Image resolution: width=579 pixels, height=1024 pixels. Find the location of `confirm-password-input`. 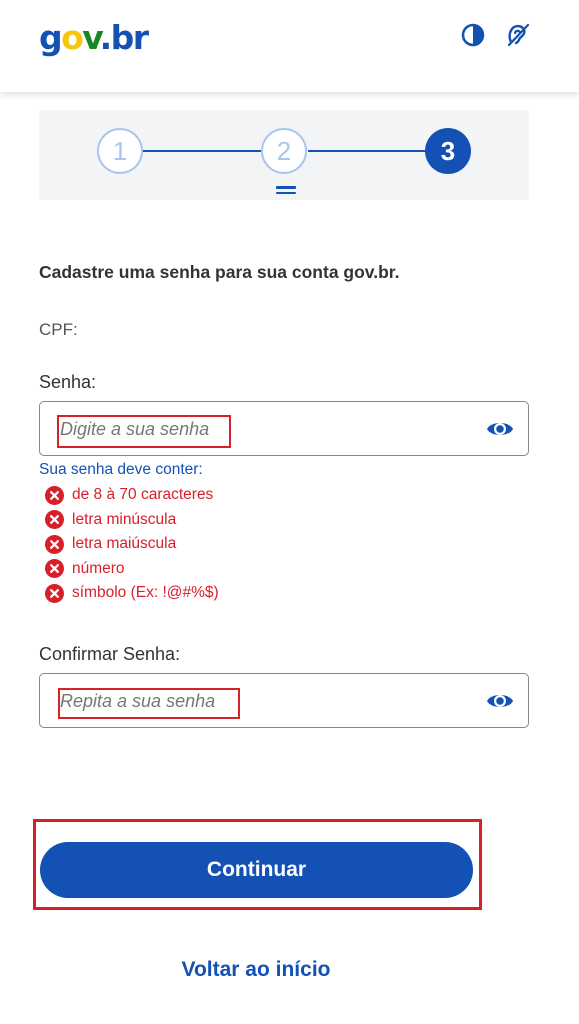

confirm-password-input is located at coordinates (260, 701).